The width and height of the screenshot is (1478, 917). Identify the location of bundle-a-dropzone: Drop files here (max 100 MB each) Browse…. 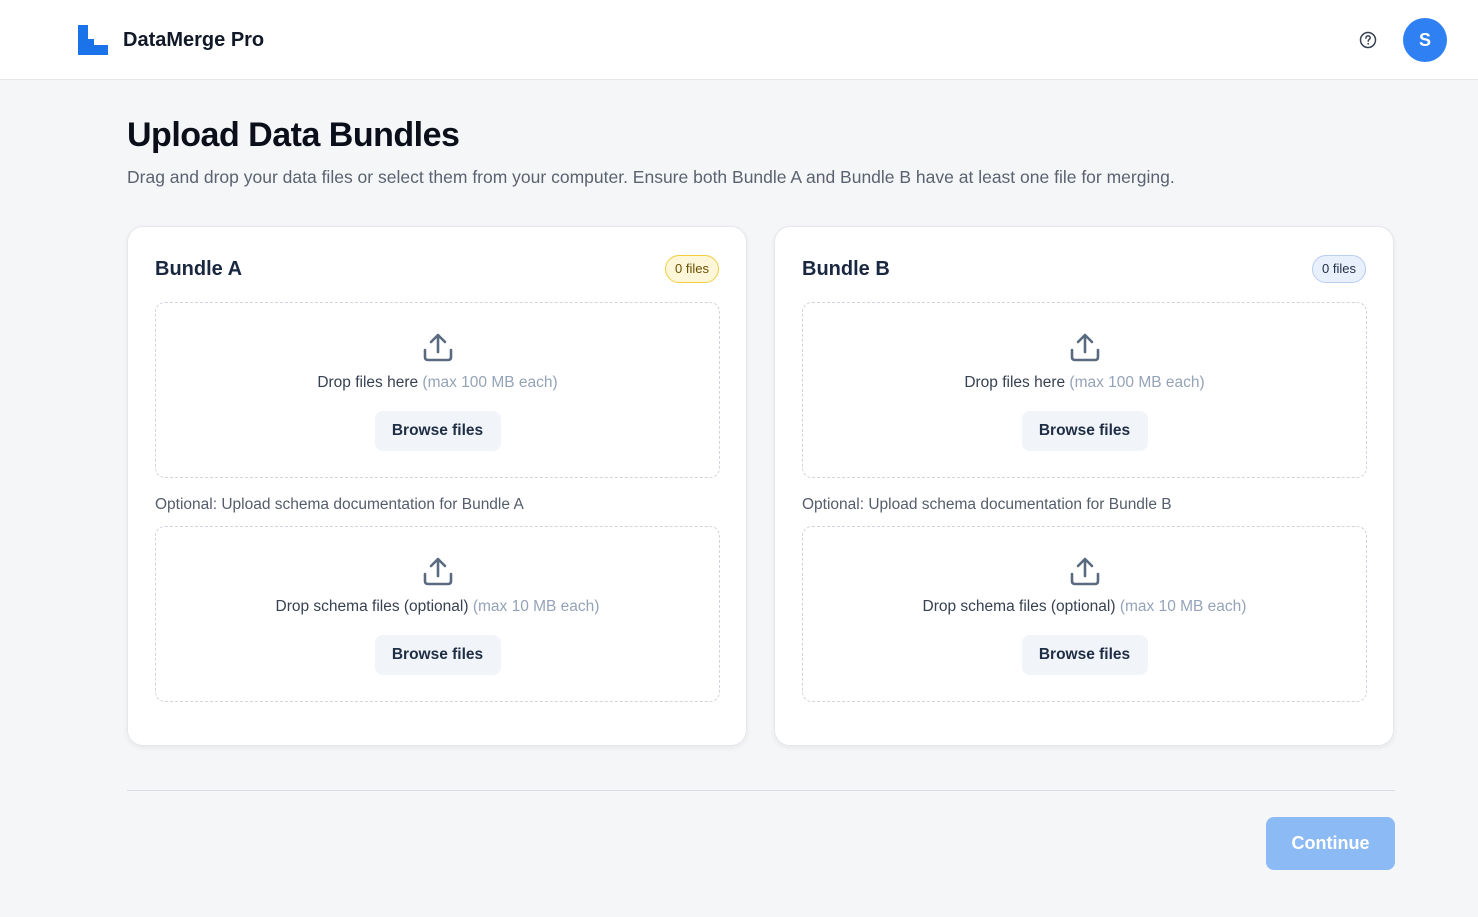
(437, 390).